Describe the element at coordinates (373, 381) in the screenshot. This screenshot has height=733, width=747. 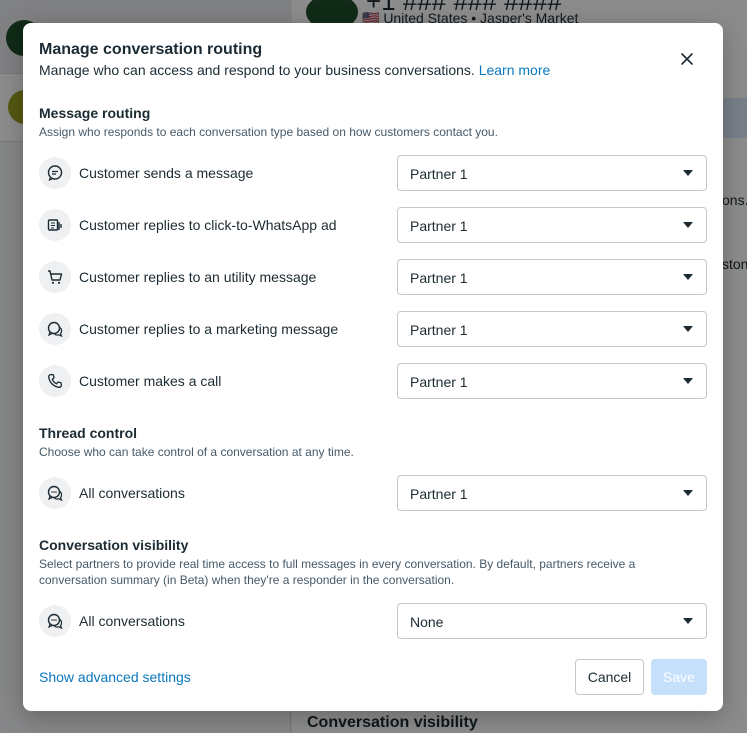
I see `routing-row-call: Customer makes a call Partner 1` at that location.